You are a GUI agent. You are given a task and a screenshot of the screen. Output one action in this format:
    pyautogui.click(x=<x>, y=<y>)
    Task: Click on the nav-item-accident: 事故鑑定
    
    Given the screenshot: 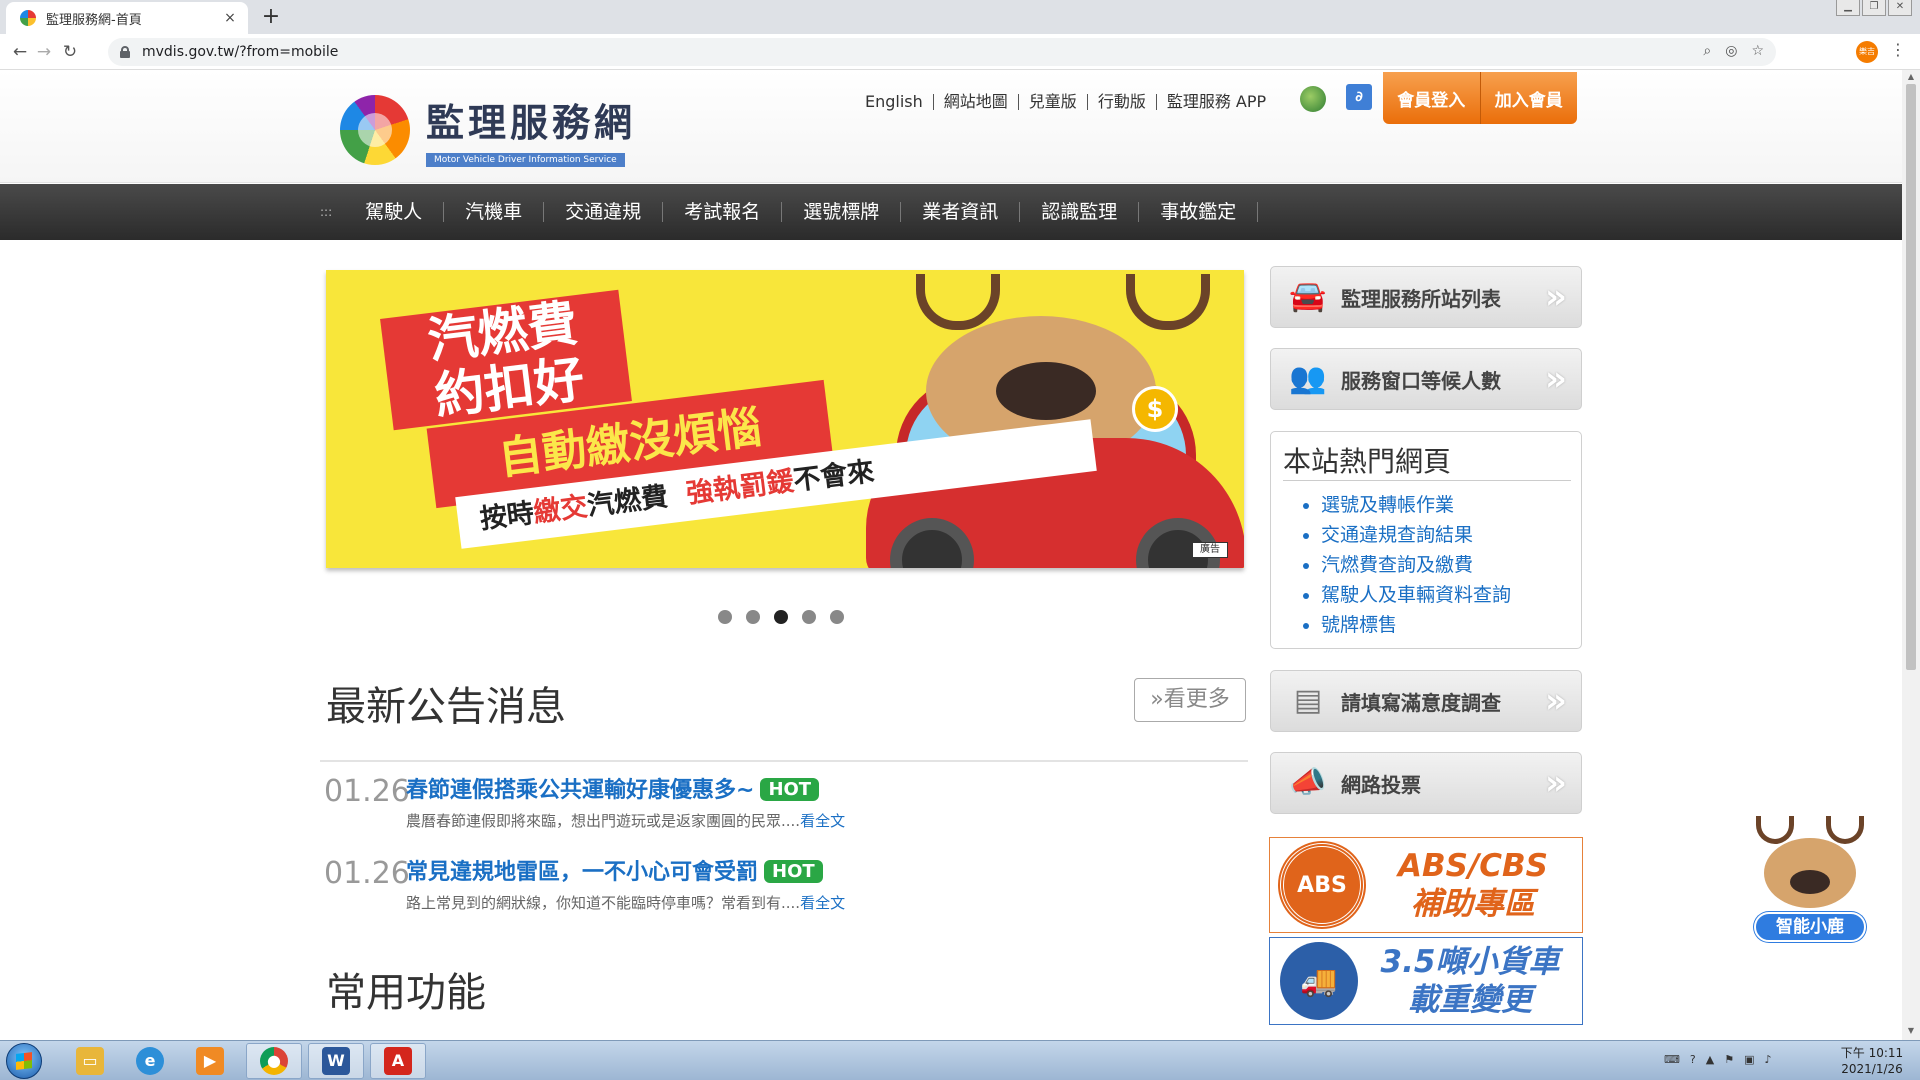 What is the action you would take?
    pyautogui.click(x=1199, y=212)
    